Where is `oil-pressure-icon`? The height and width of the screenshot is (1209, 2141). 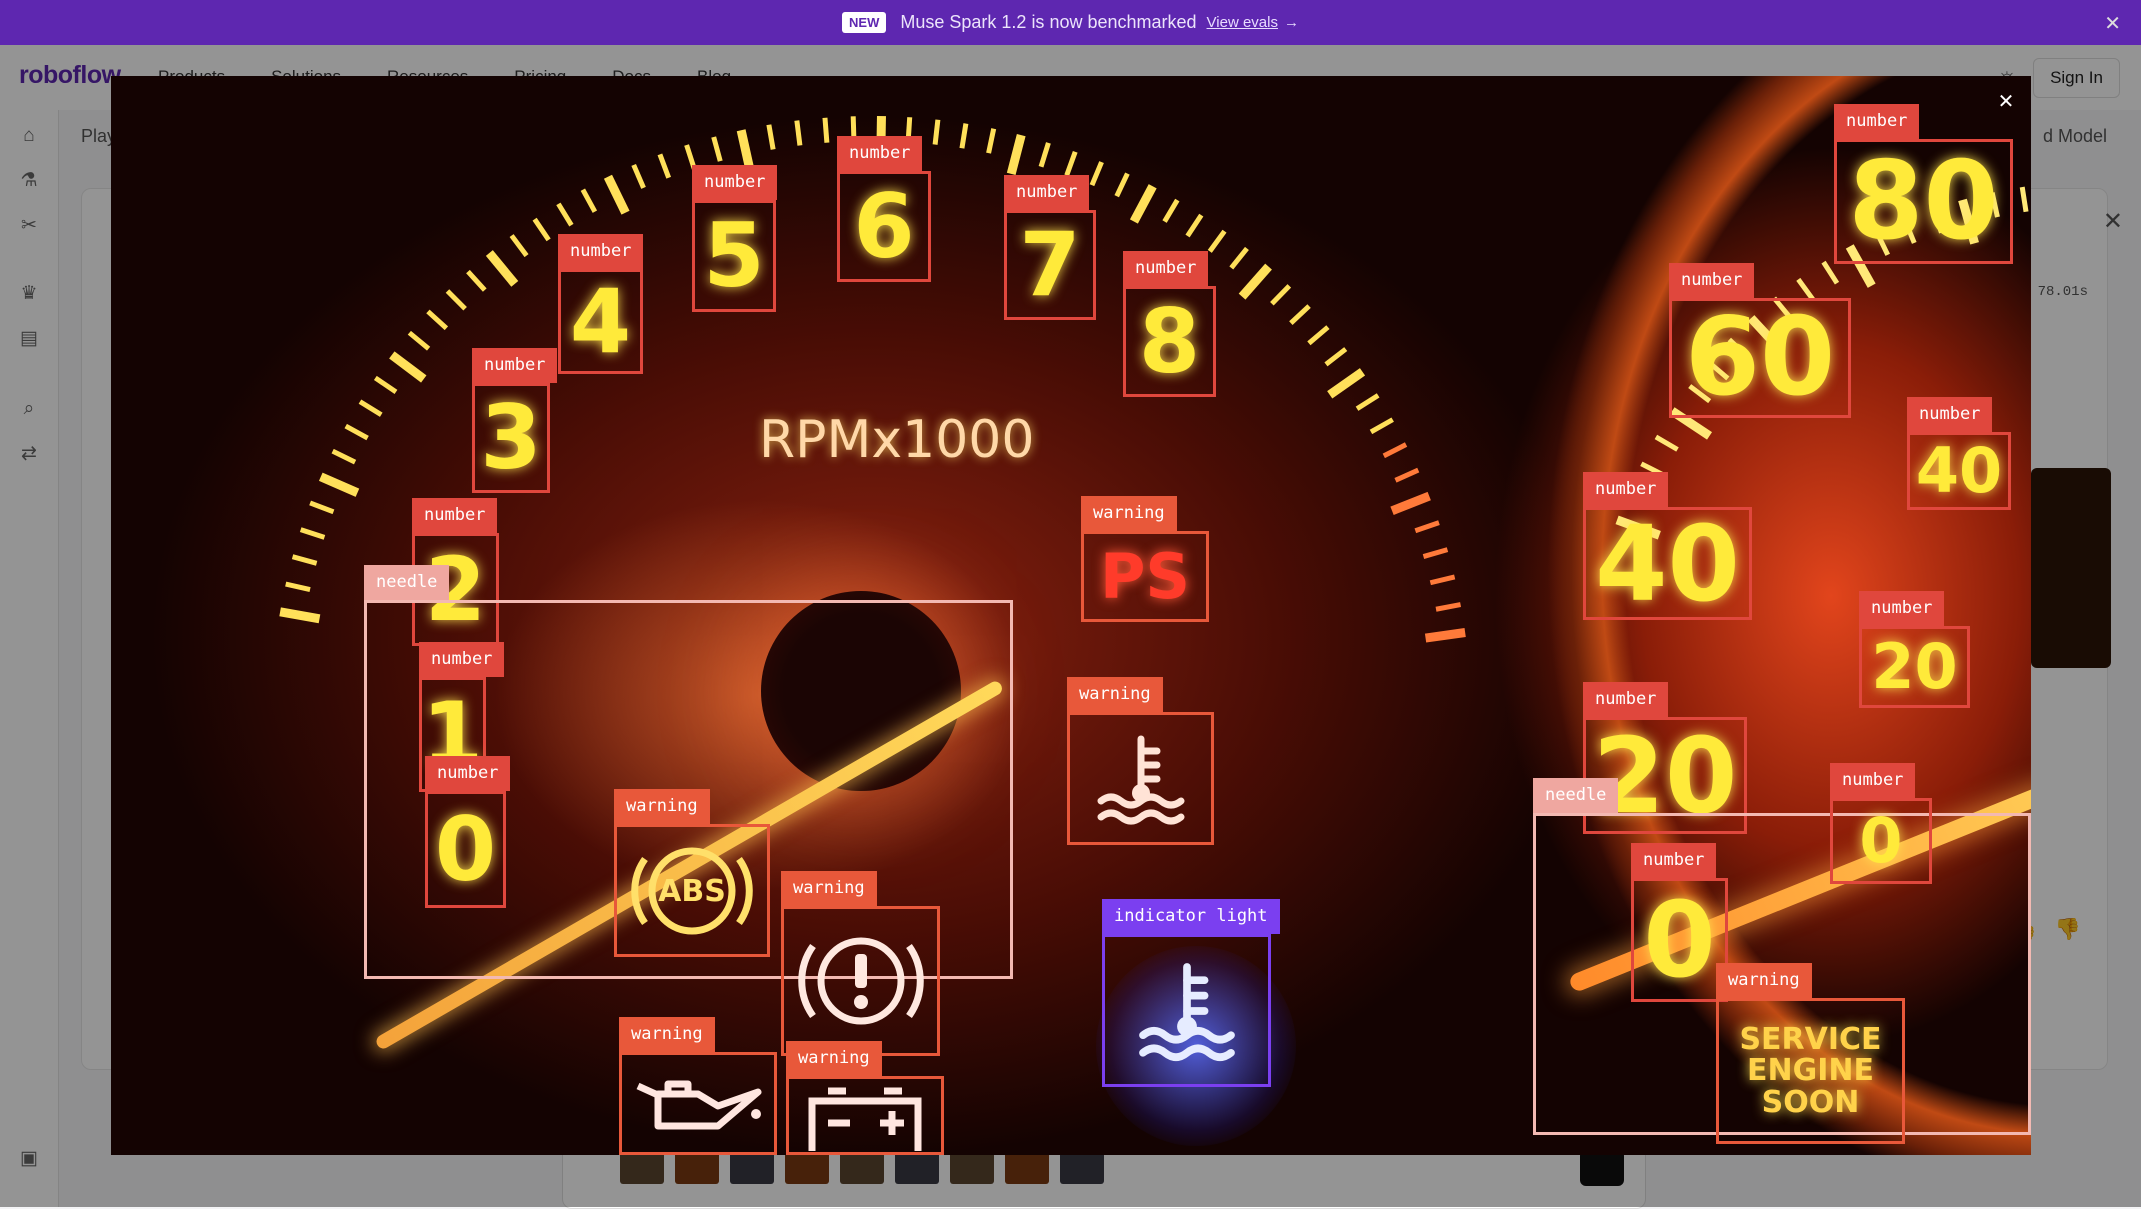
oil-pressure-icon is located at coordinates (698, 1103).